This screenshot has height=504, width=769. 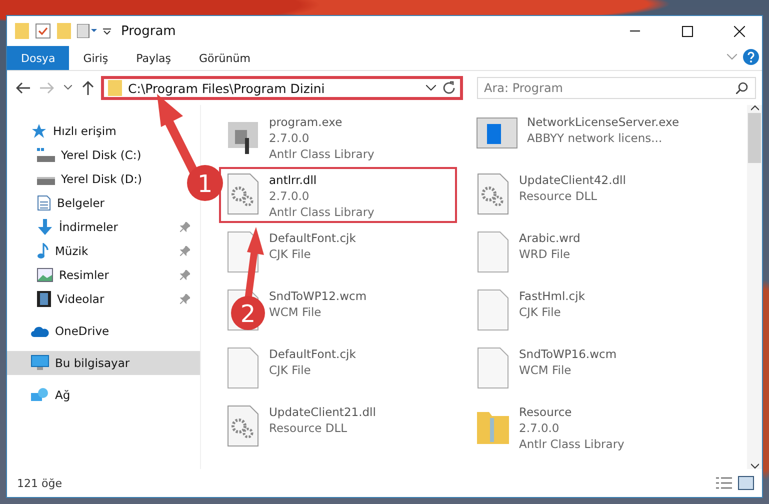 I want to click on properties-icon, so click(x=87, y=31).